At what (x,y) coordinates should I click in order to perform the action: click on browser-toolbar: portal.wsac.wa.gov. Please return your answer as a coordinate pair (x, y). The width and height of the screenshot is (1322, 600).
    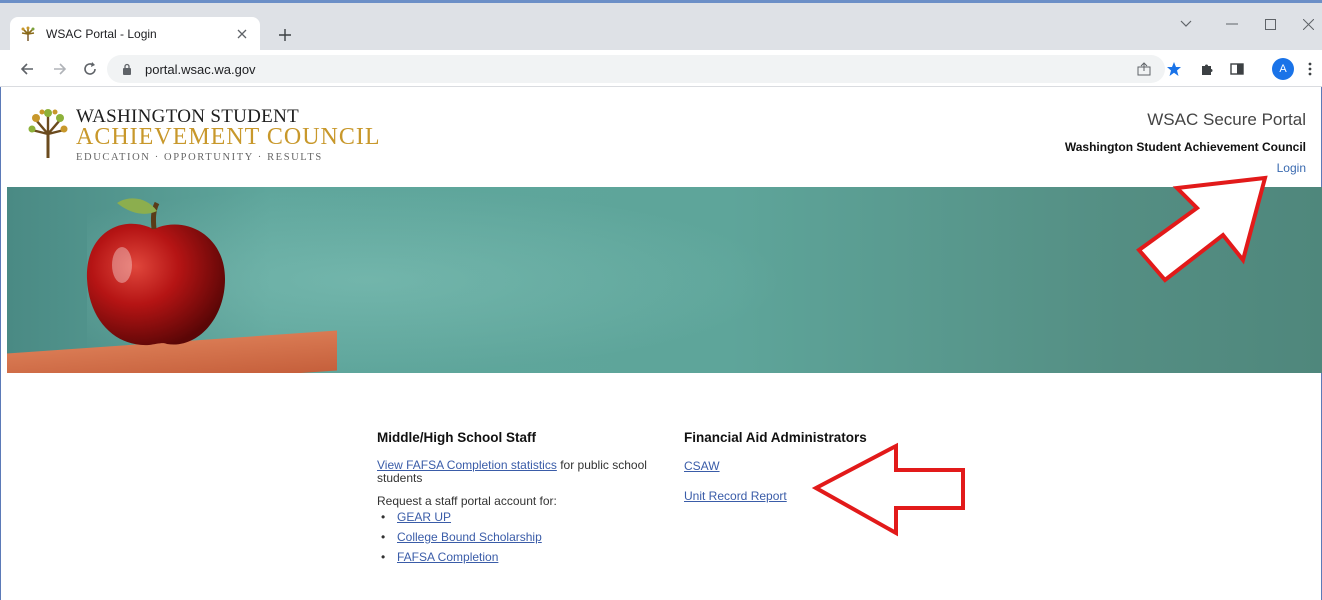
    Looking at the image, I should click on (661, 68).